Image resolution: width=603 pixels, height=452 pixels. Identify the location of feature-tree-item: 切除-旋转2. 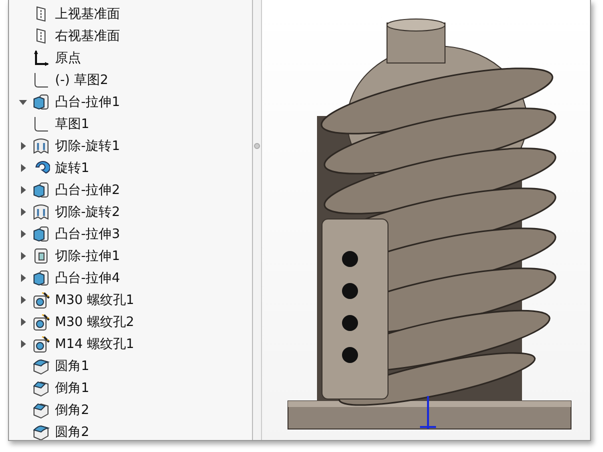
(87, 212).